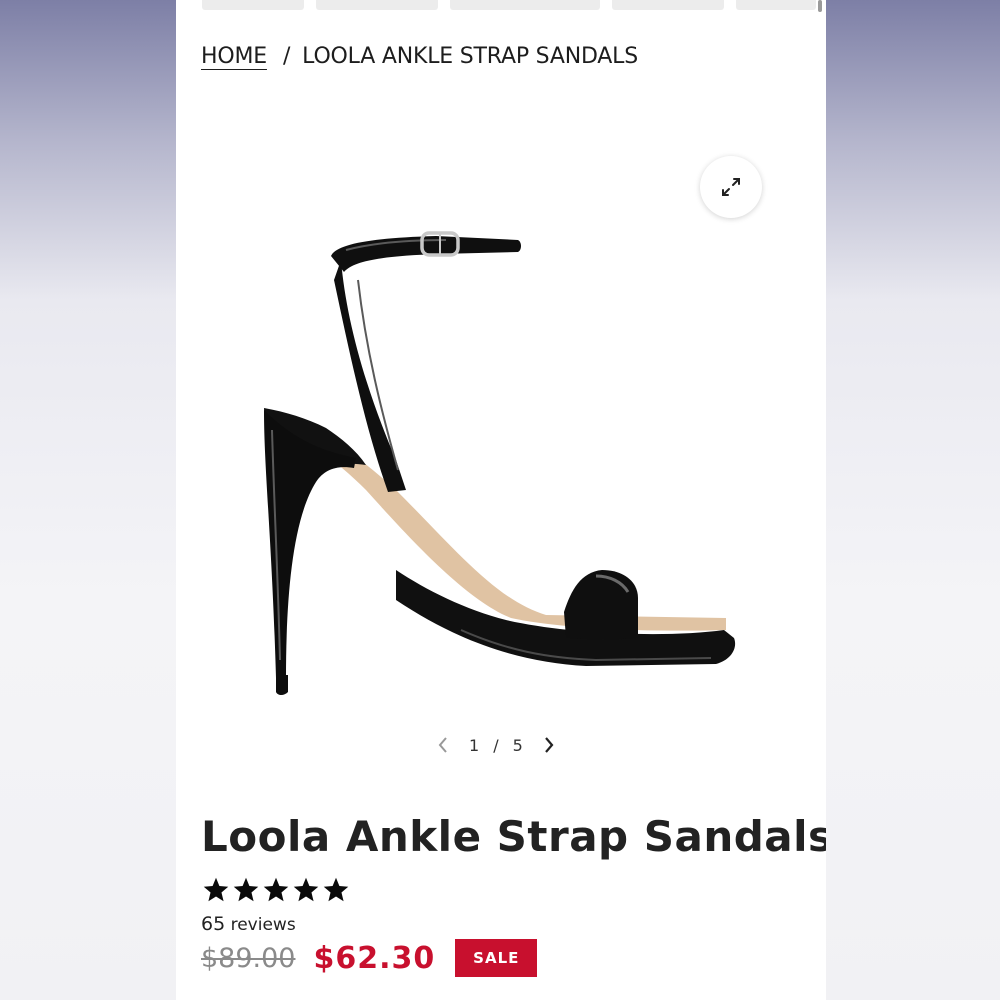 The image size is (1000, 1000). Describe the element at coordinates (474, 745) in the screenshot. I see `gallery-current-index: 1` at that location.